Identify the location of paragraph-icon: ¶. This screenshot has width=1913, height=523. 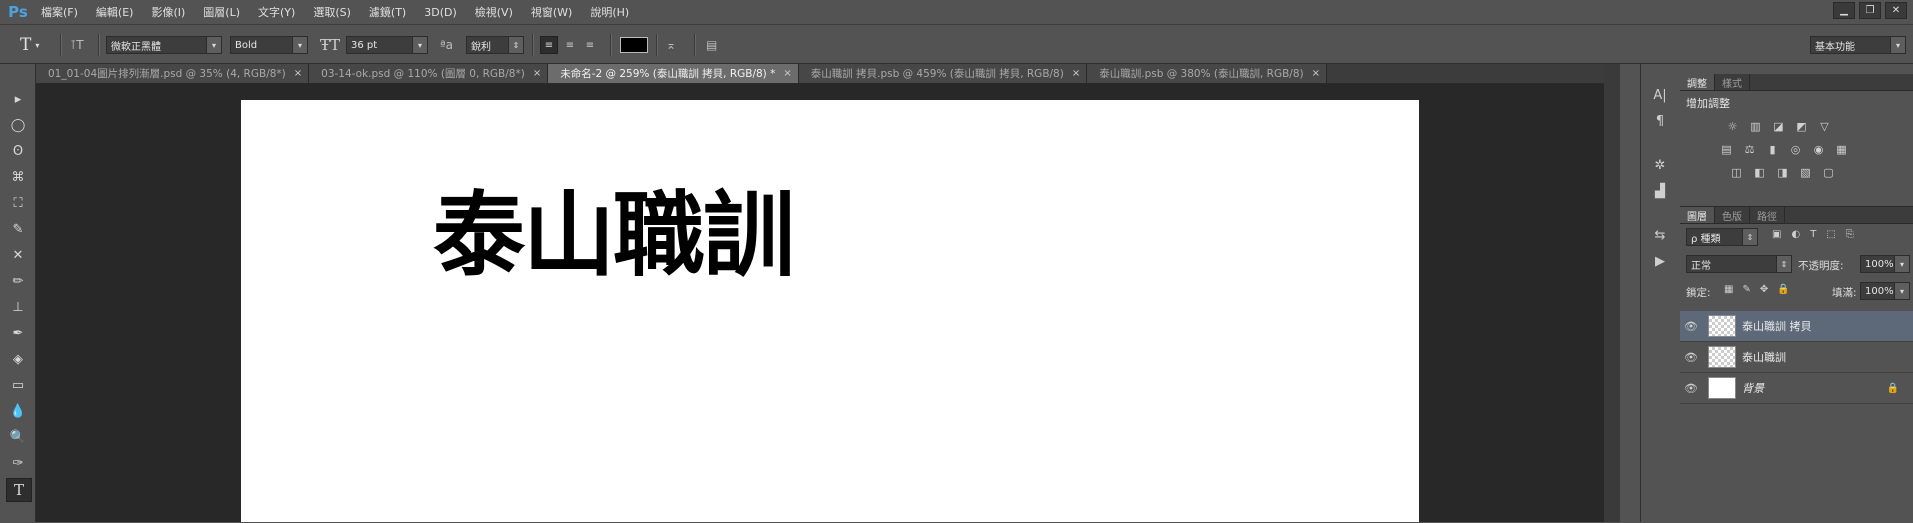
(1660, 121).